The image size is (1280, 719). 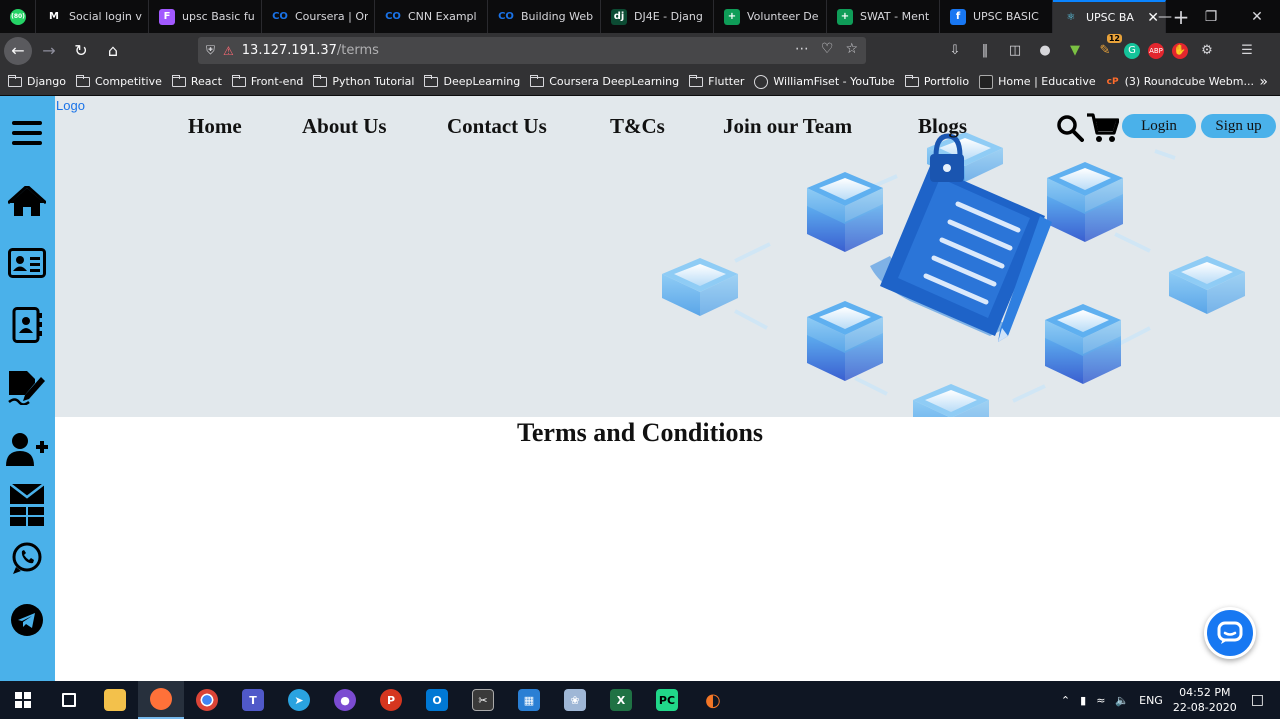 I want to click on taskbar-snipping: ✂, so click(x=483, y=700).